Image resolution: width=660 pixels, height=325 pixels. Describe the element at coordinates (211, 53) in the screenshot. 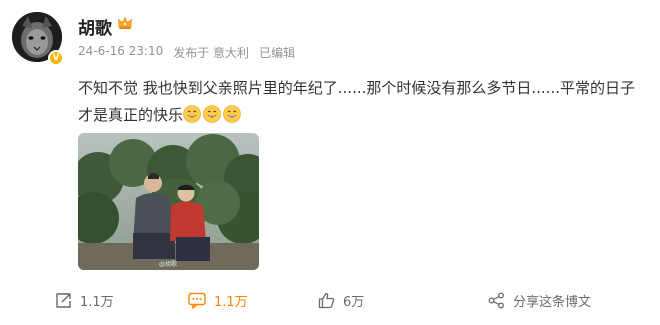

I see `post-location: 发布于 意大利` at that location.